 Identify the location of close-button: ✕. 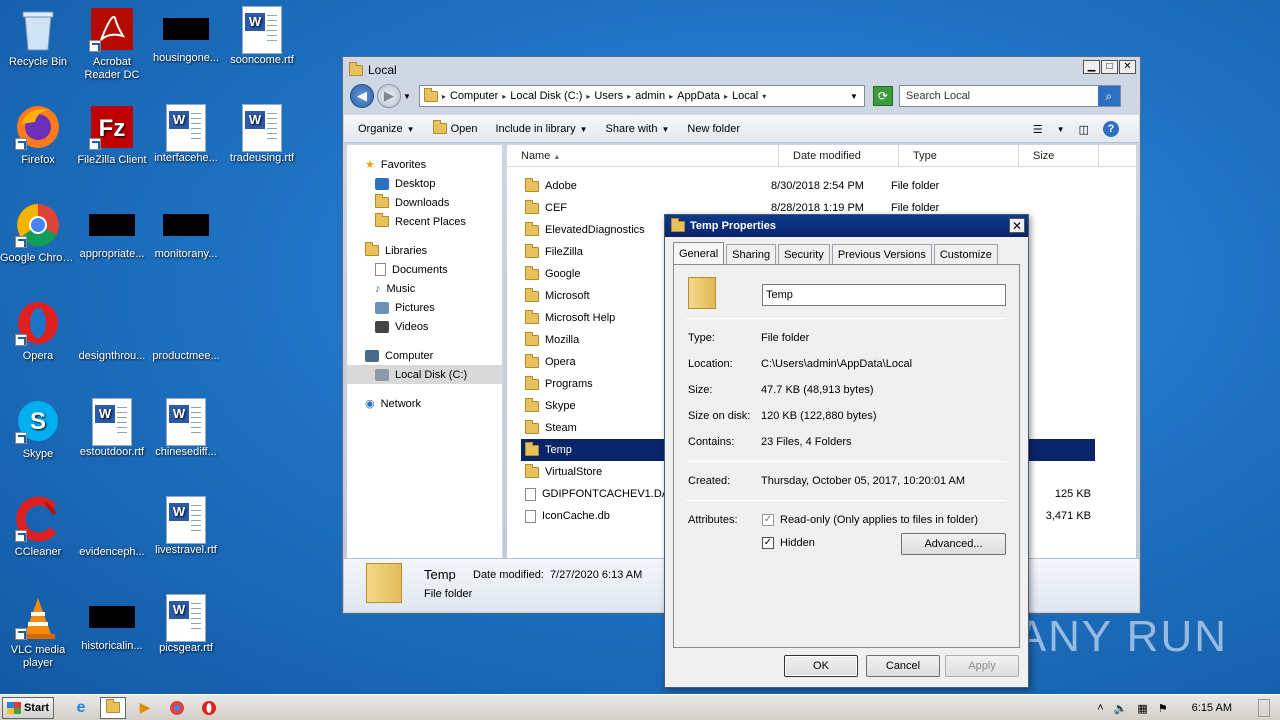
(1127, 67).